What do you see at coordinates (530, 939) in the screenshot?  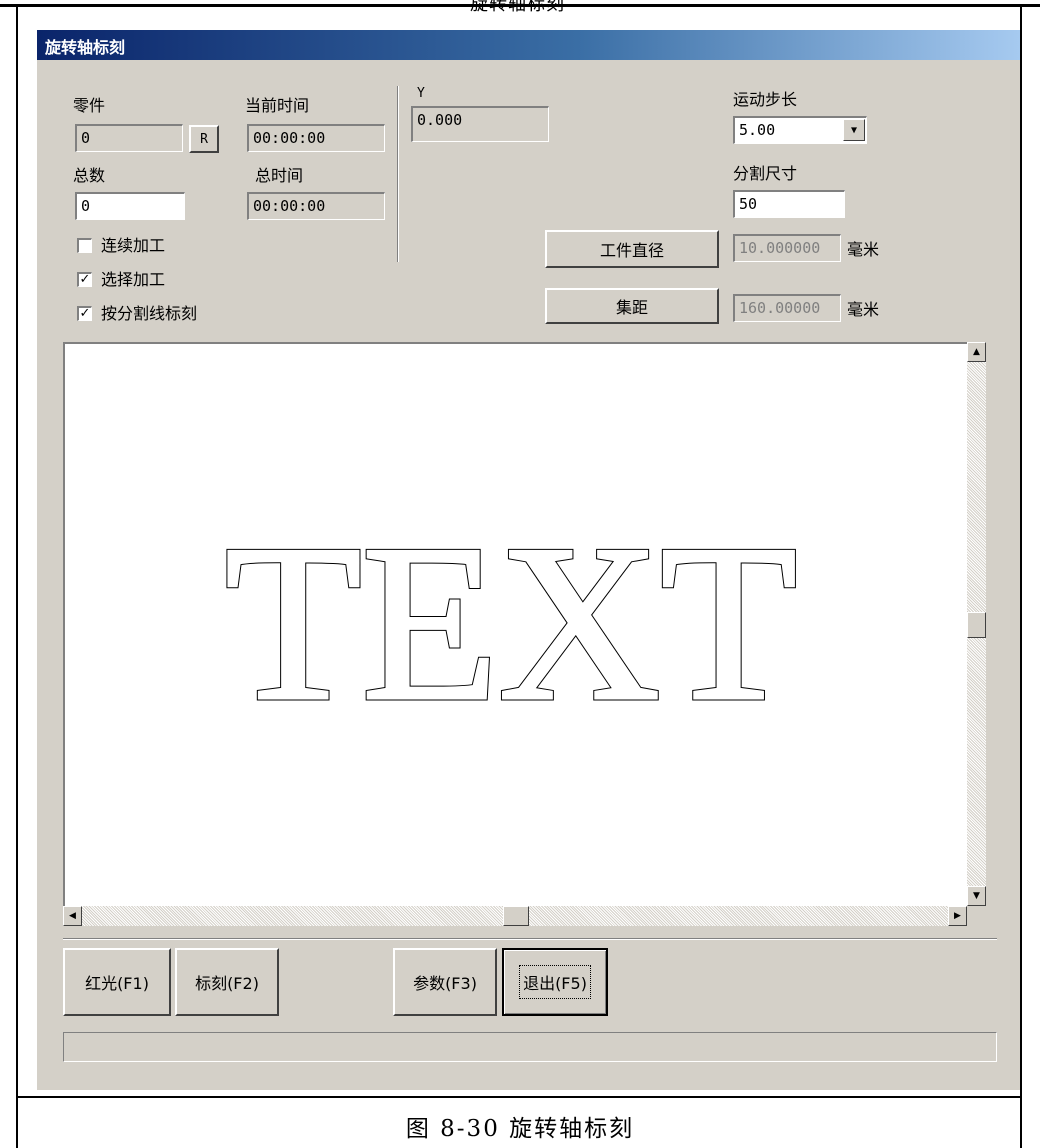 I see `horizontal-separator` at bounding box center [530, 939].